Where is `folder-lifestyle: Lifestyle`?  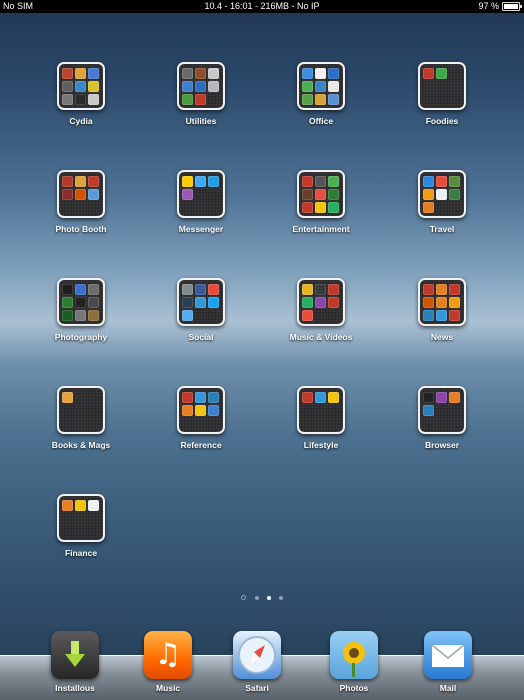
folder-lifestyle: Lifestyle is located at coordinates (321, 418).